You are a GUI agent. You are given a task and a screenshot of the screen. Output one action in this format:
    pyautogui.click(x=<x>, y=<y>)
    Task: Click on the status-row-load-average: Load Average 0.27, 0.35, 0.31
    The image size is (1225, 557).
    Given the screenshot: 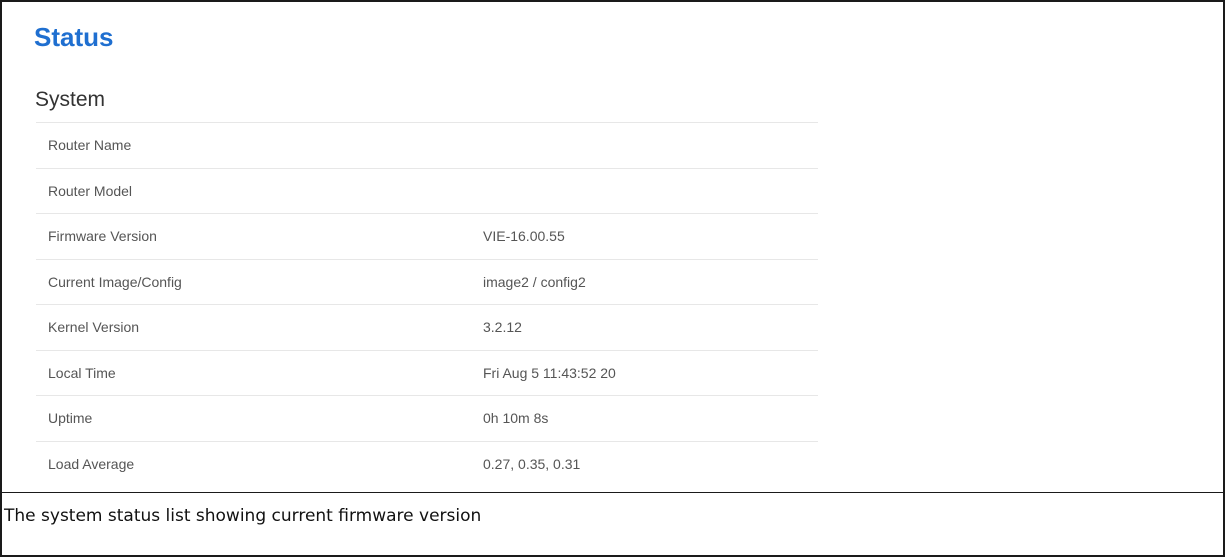 What is the action you would take?
    pyautogui.click(x=427, y=465)
    